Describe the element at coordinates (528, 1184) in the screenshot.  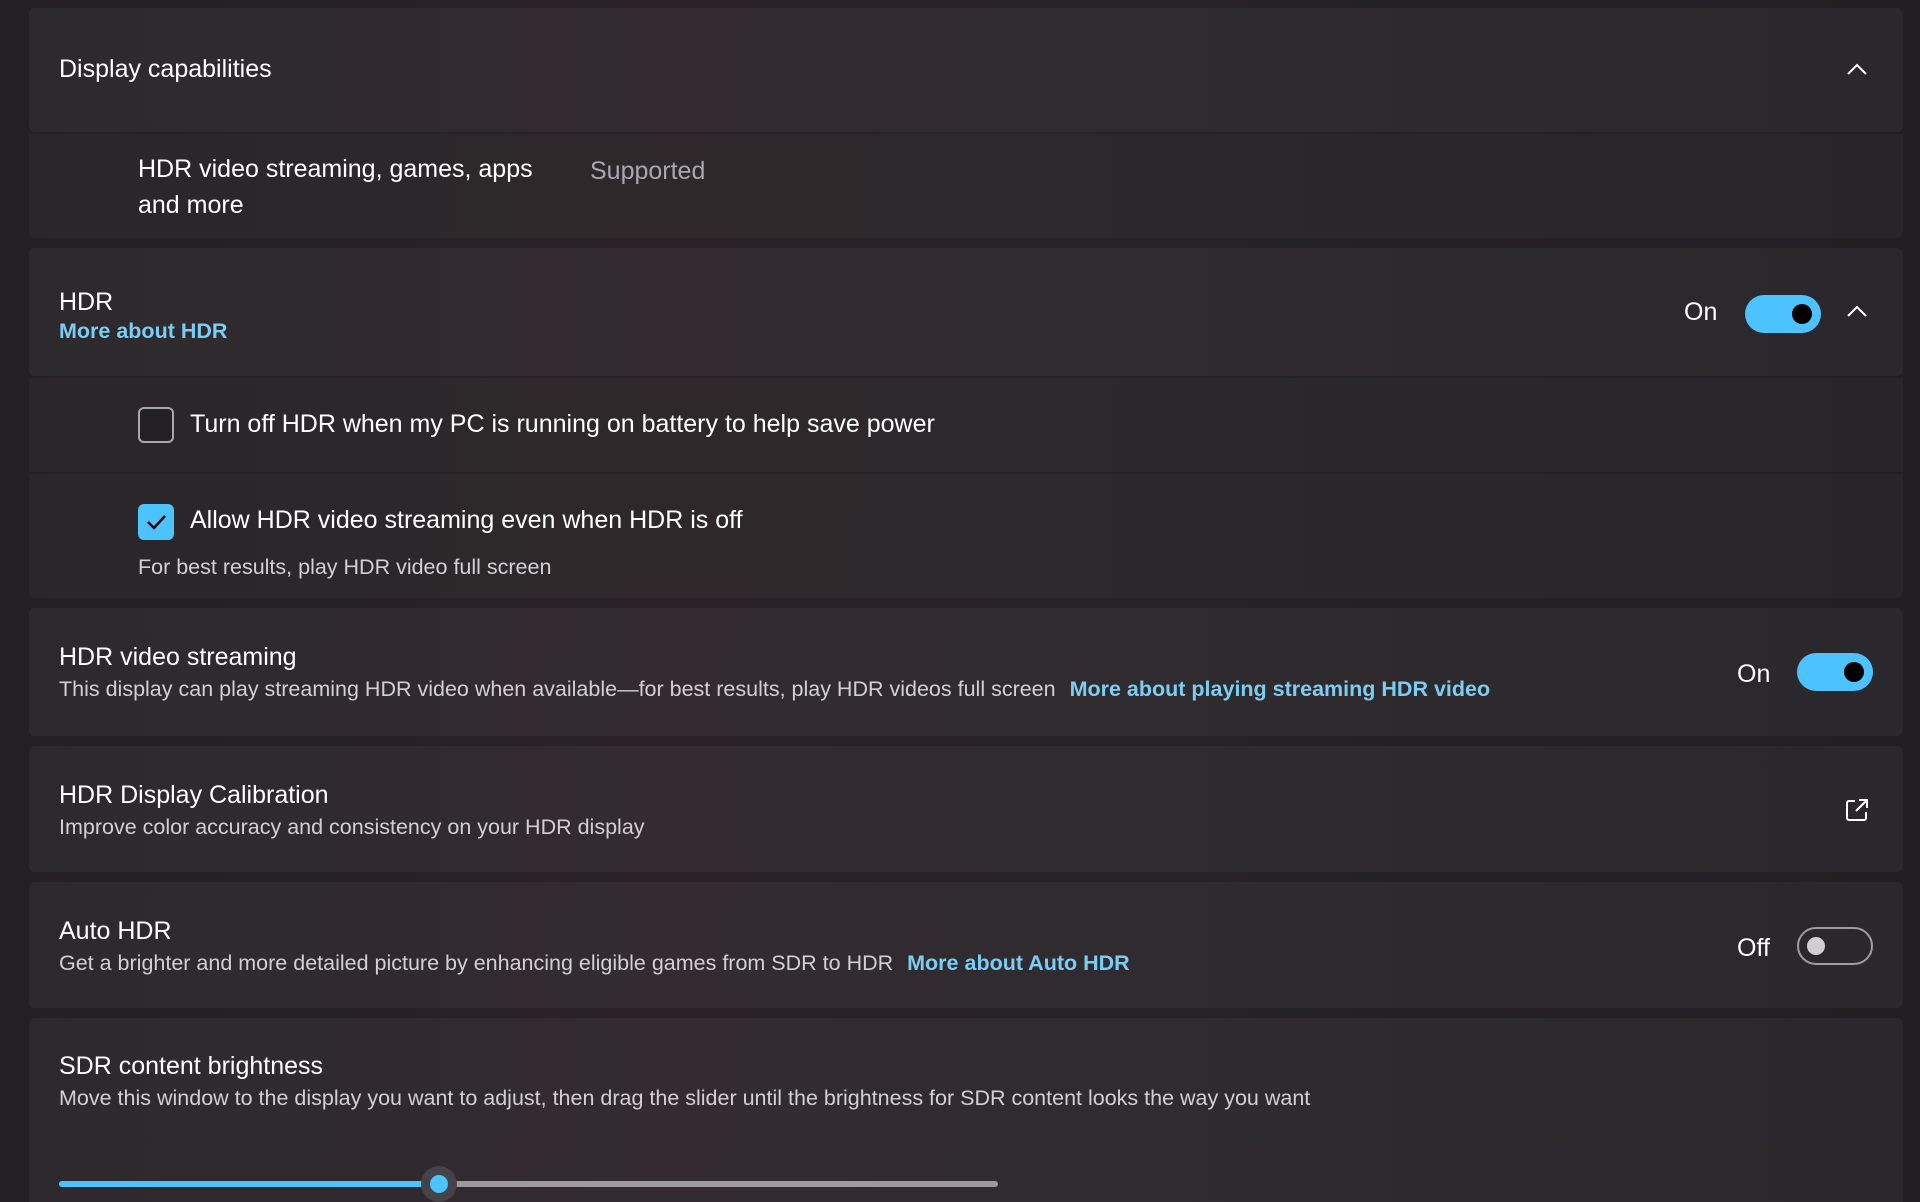
I see `sdr-brightness-slider` at that location.